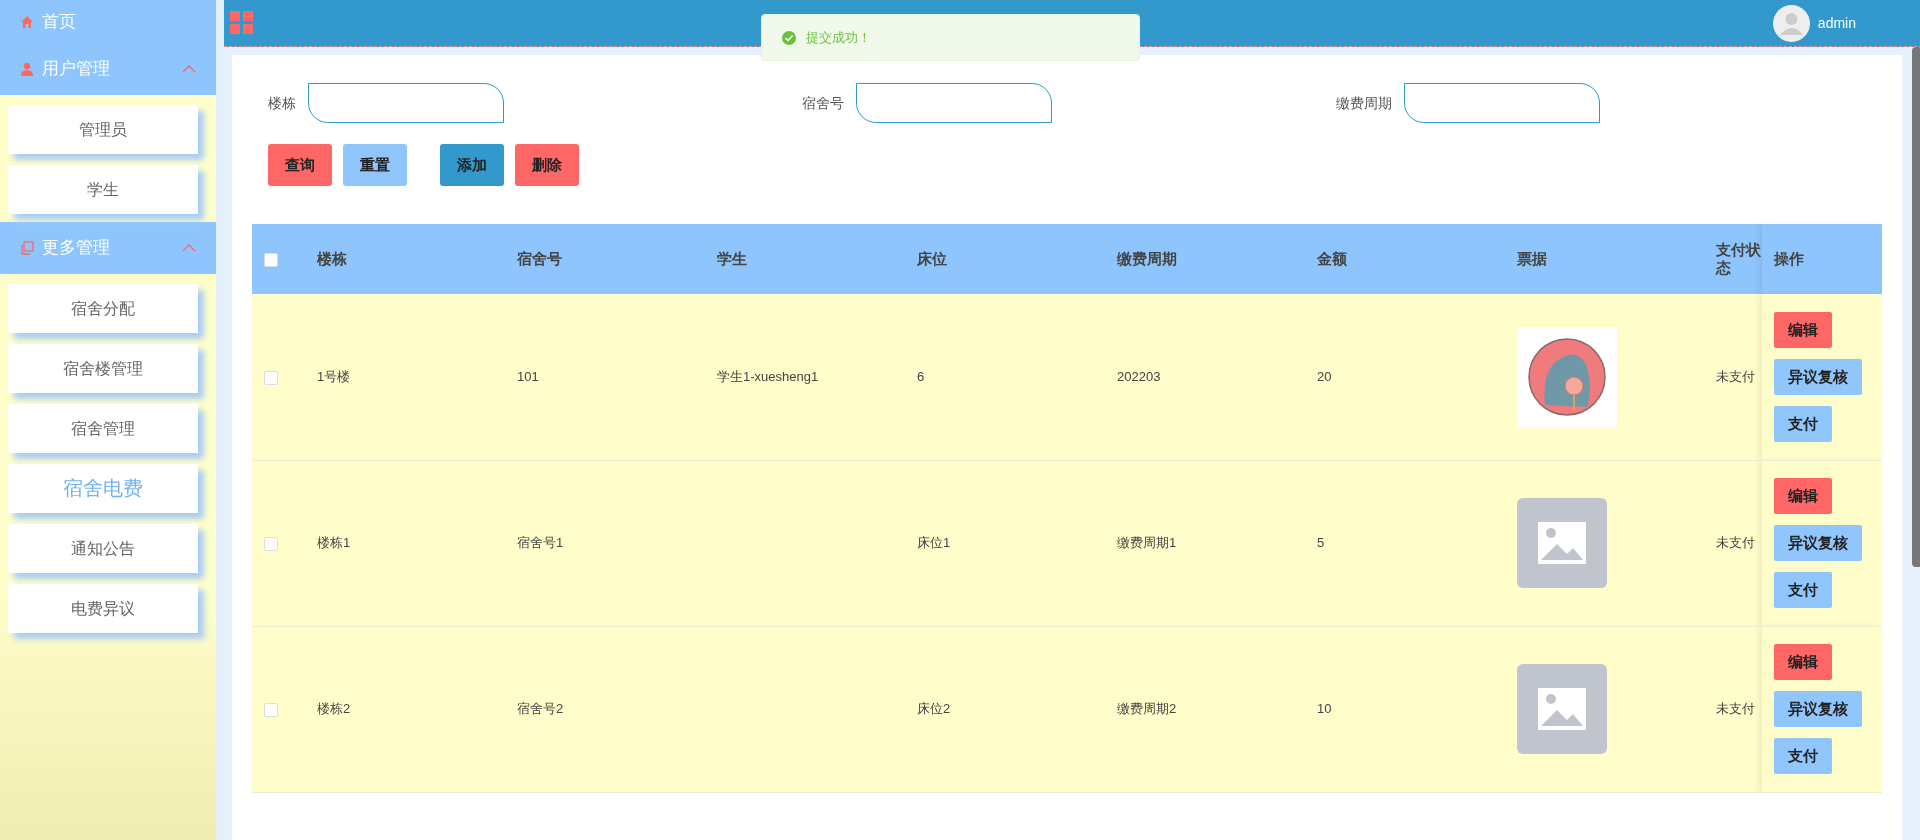  What do you see at coordinates (472, 165) in the screenshot?
I see `action-button: 添加` at bounding box center [472, 165].